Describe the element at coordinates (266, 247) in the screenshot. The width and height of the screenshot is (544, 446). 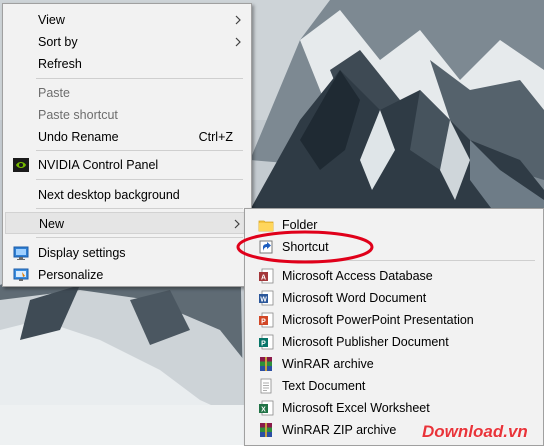
I see `shortcut-icon` at that location.